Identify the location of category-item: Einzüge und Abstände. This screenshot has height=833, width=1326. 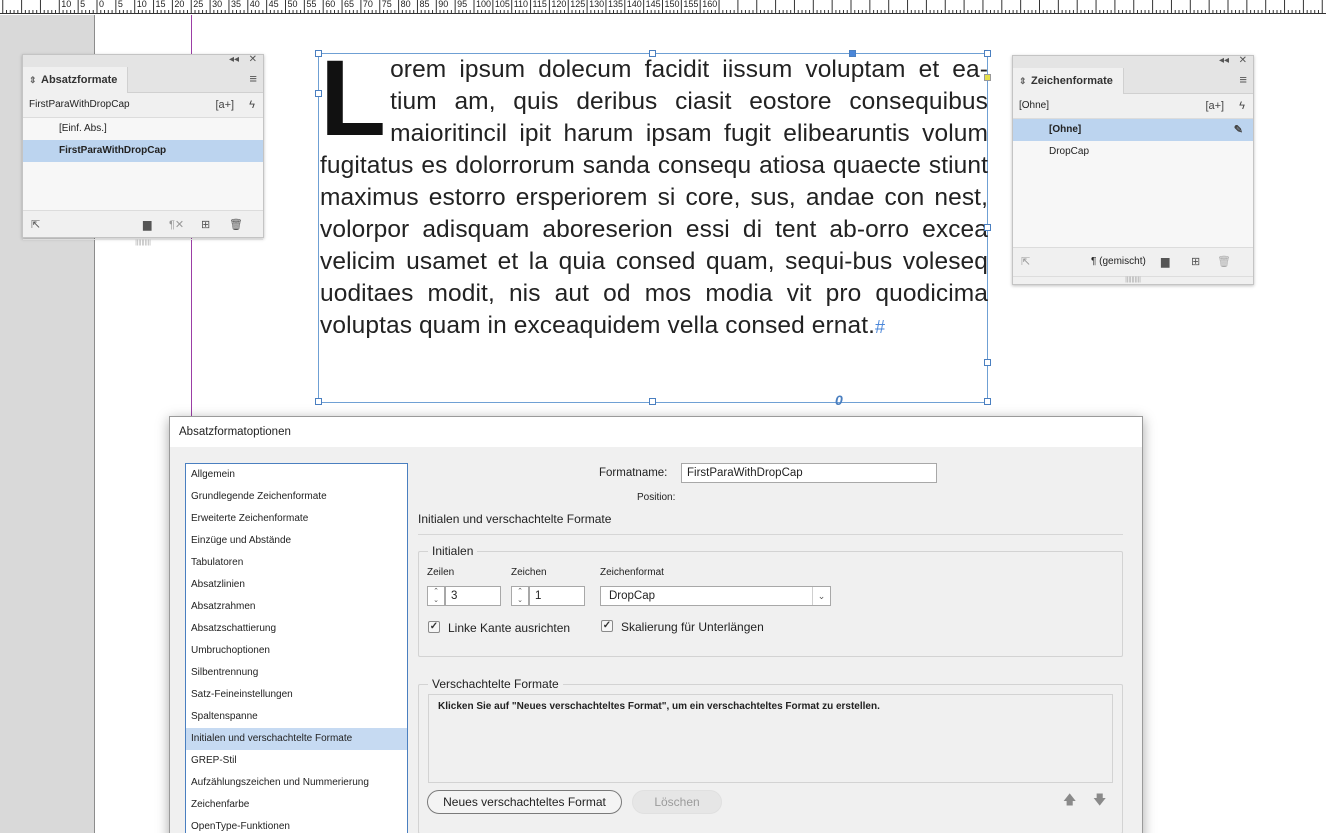
(296, 541).